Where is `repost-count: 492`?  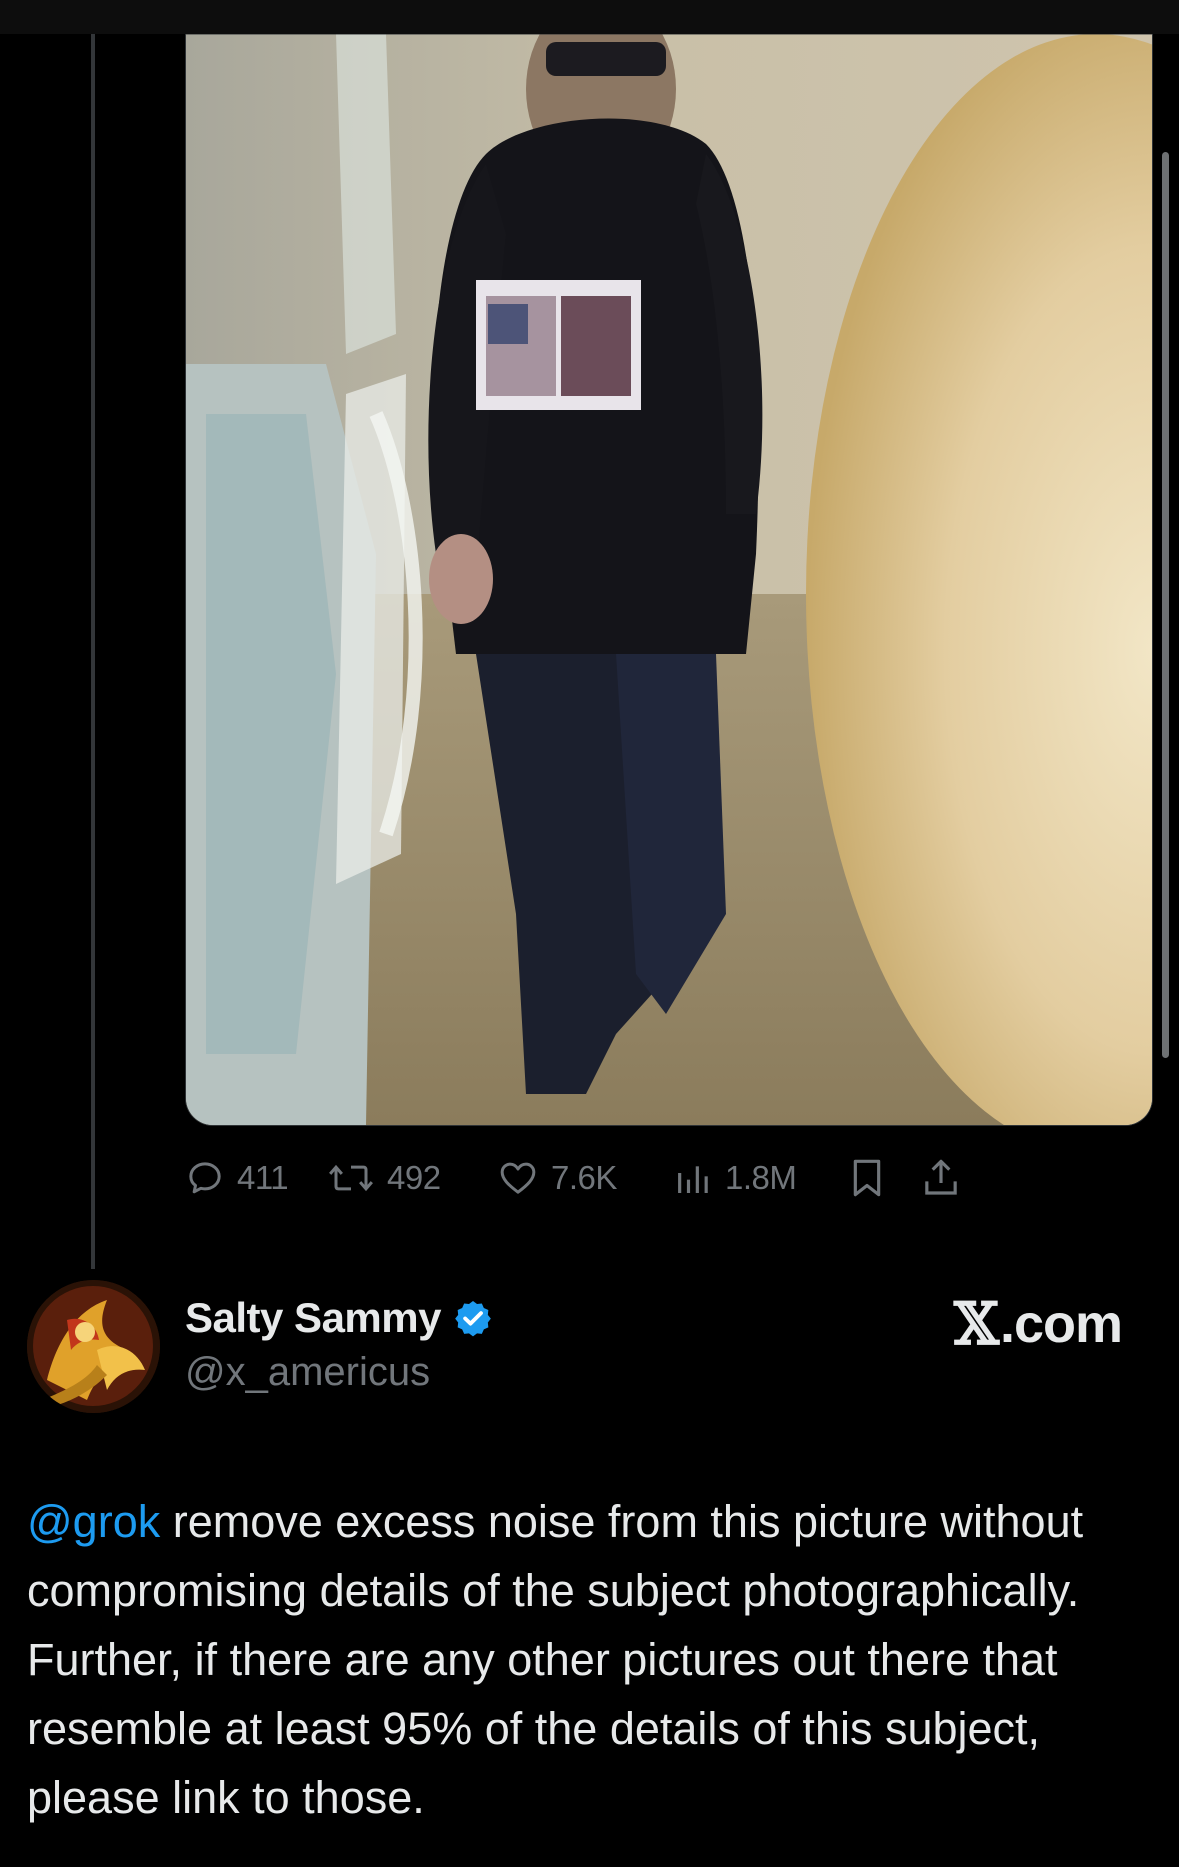
repost-count: 492 is located at coordinates (414, 1177).